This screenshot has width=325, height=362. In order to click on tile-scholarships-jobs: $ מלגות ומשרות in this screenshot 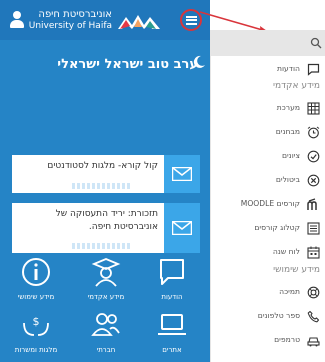, I will do `click(36, 333)`.